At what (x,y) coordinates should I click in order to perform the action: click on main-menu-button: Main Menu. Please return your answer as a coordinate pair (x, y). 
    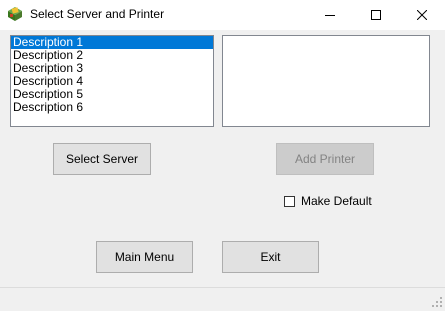
    Looking at the image, I should click on (144, 257).